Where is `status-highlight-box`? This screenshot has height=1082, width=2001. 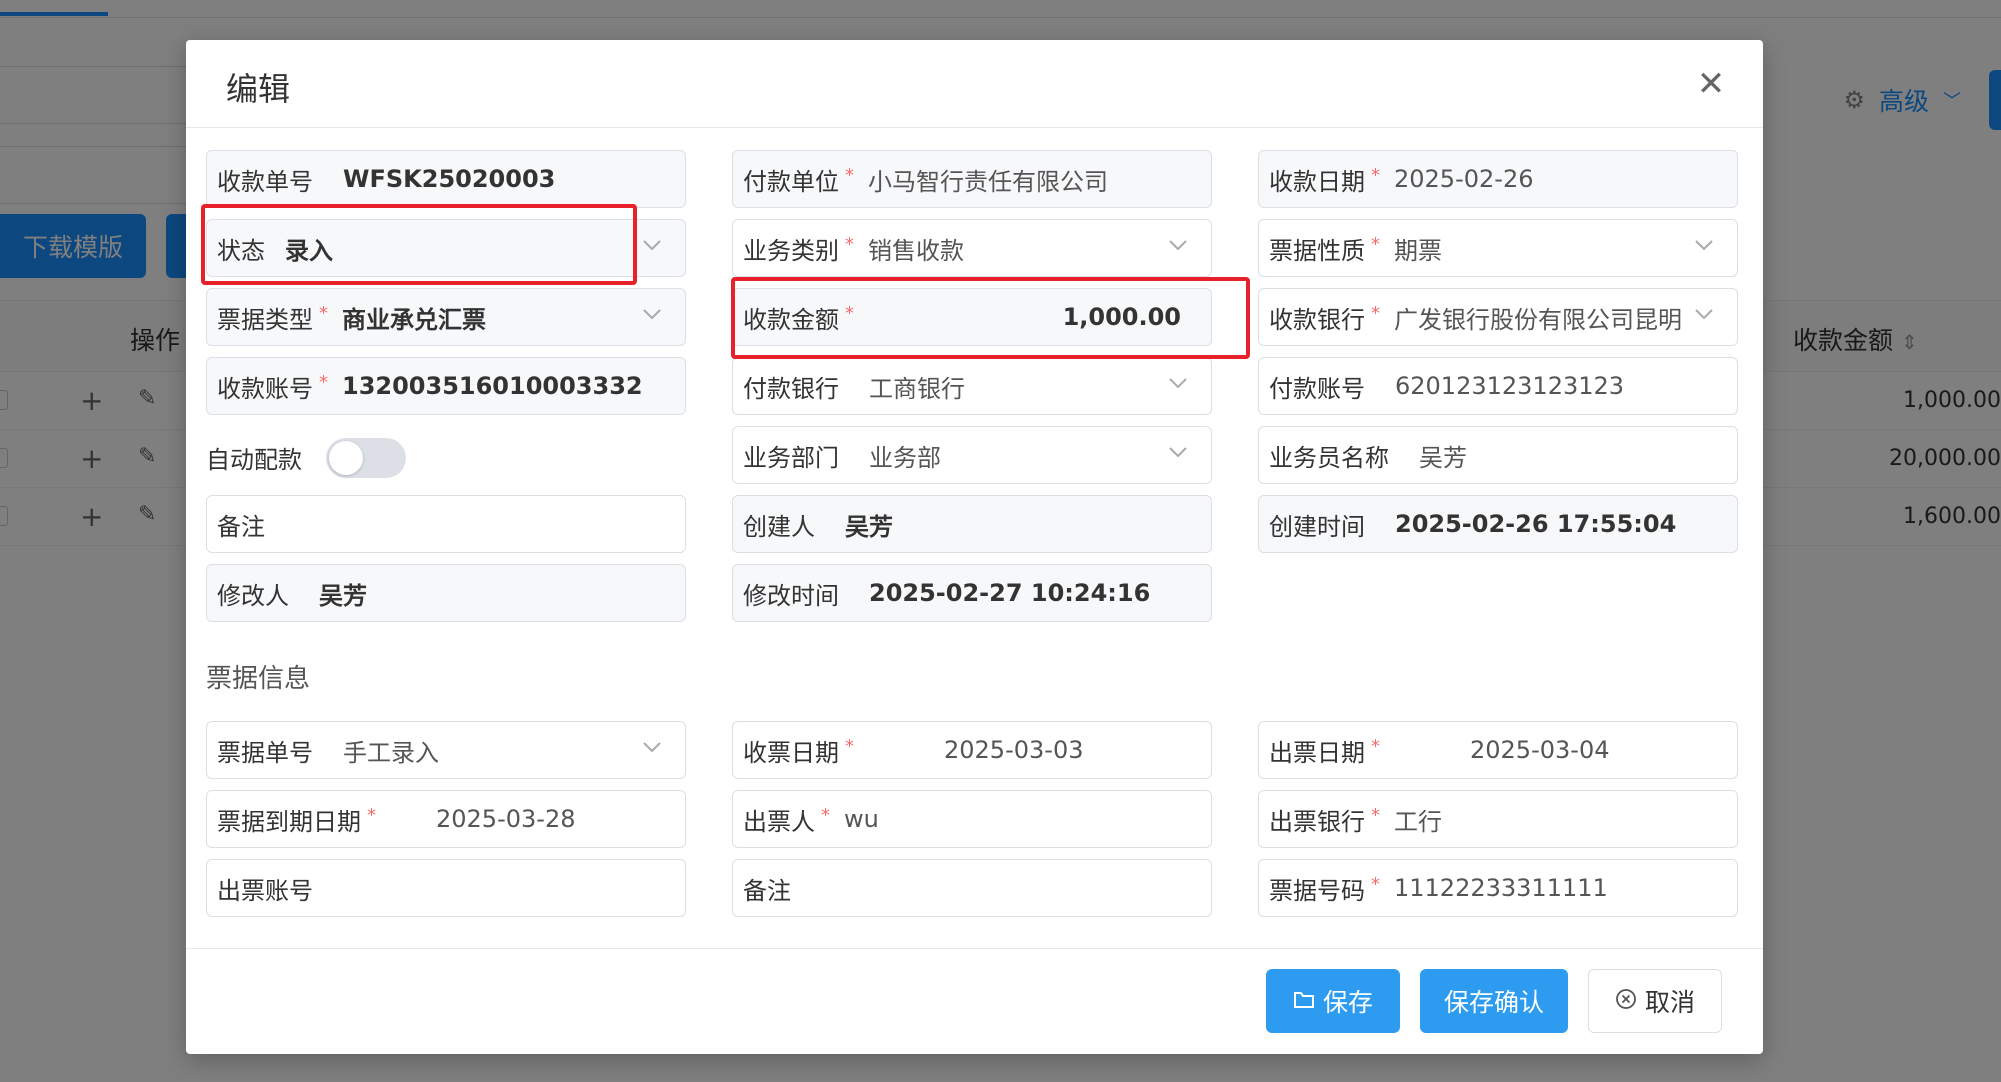
status-highlight-box is located at coordinates (419, 244).